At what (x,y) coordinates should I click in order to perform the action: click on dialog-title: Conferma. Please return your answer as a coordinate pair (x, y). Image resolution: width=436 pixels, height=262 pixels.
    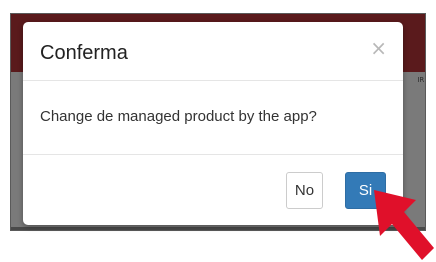
    Looking at the image, I should click on (84, 53).